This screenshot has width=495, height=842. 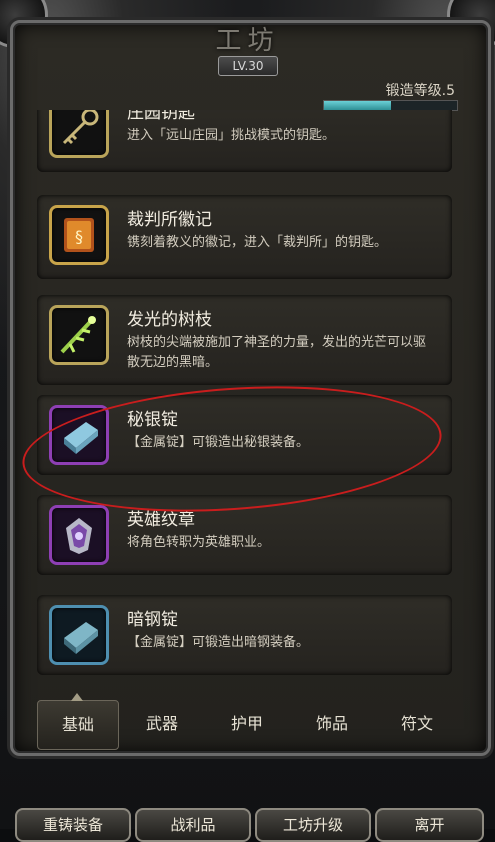 I want to click on item-icon-frame: §, so click(x=79, y=235).